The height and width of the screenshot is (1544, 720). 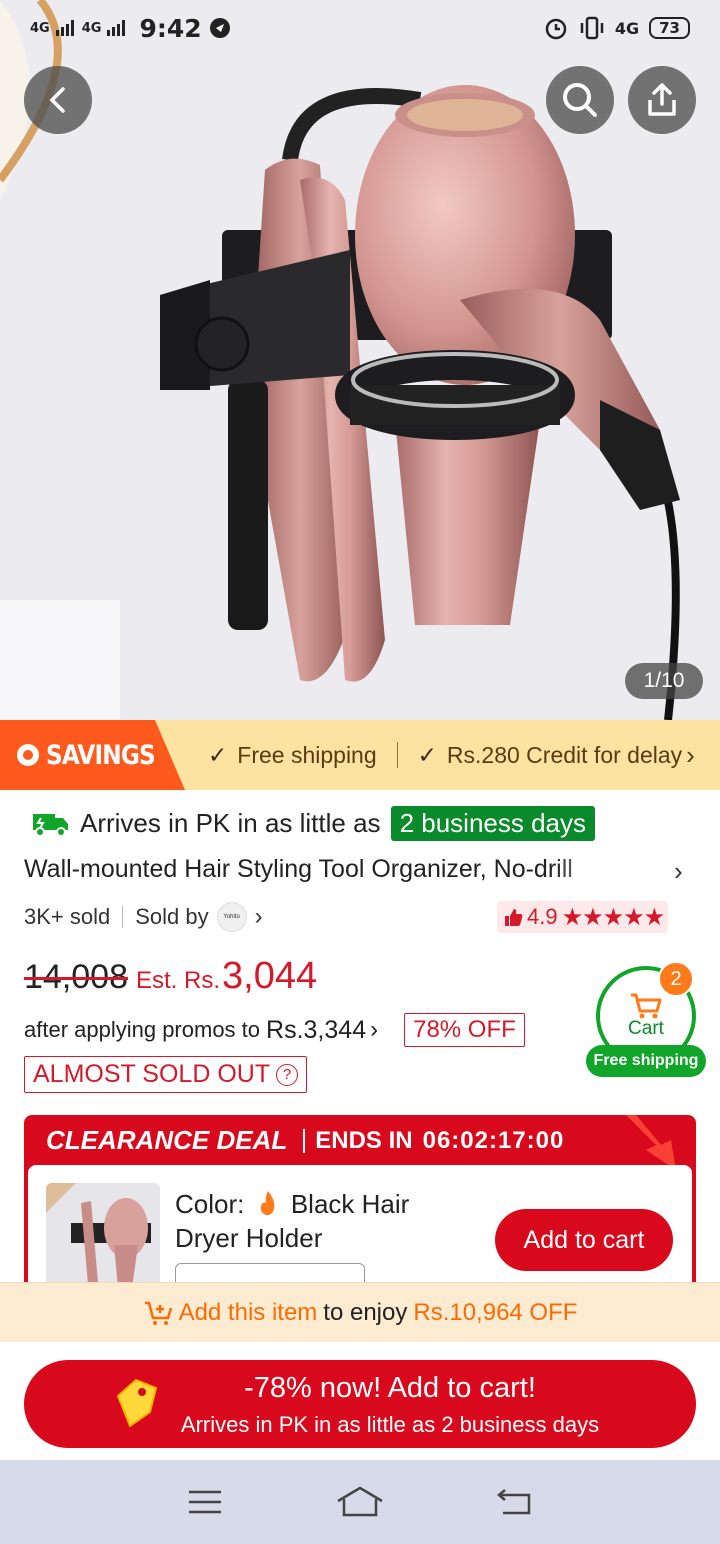 I want to click on savings-tag: SAVINGS, so click(x=92, y=755).